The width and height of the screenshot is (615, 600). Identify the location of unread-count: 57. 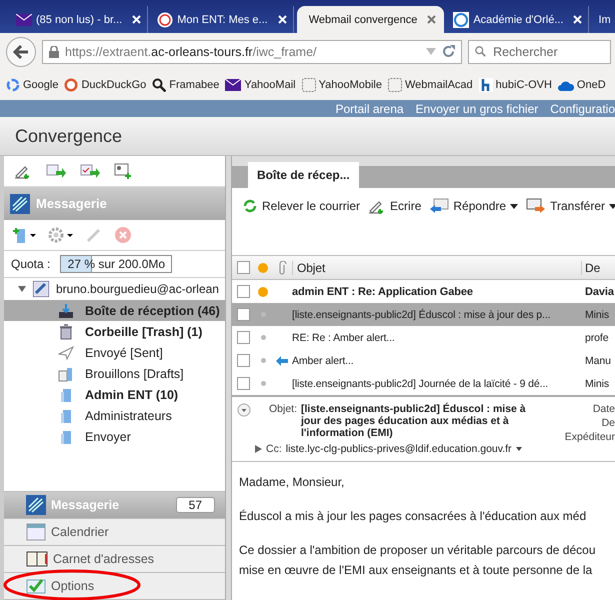
(195, 505).